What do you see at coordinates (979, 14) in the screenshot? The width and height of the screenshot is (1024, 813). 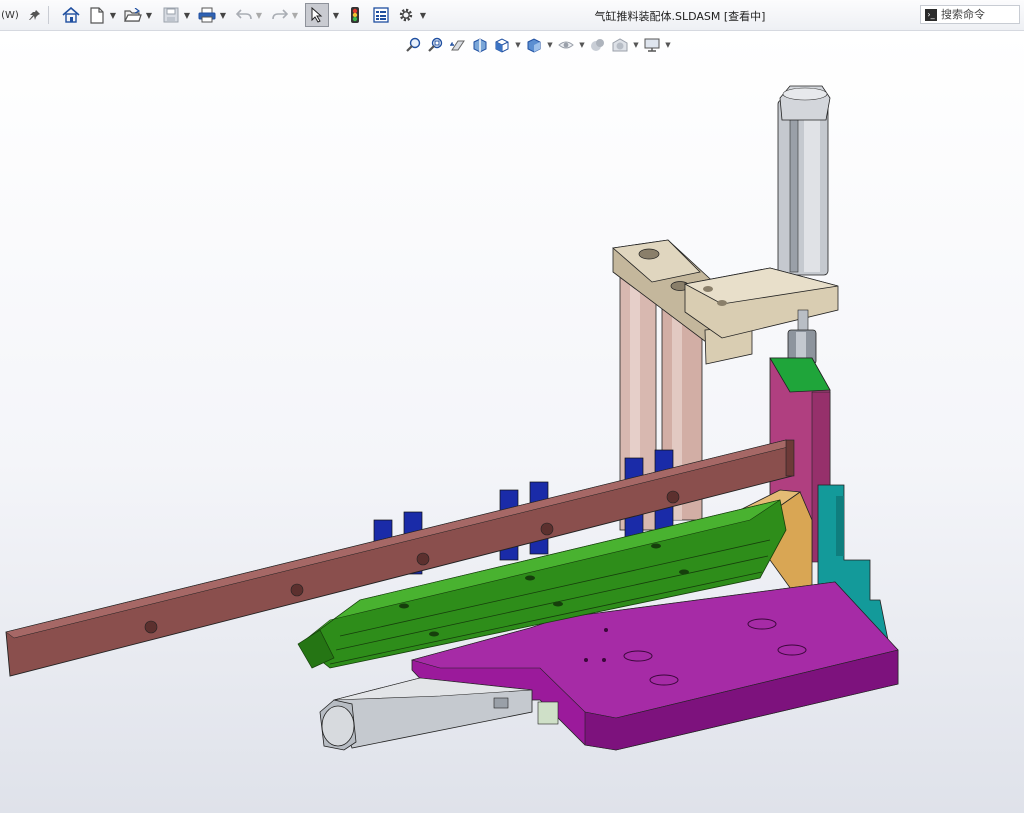 I see `search-input` at bounding box center [979, 14].